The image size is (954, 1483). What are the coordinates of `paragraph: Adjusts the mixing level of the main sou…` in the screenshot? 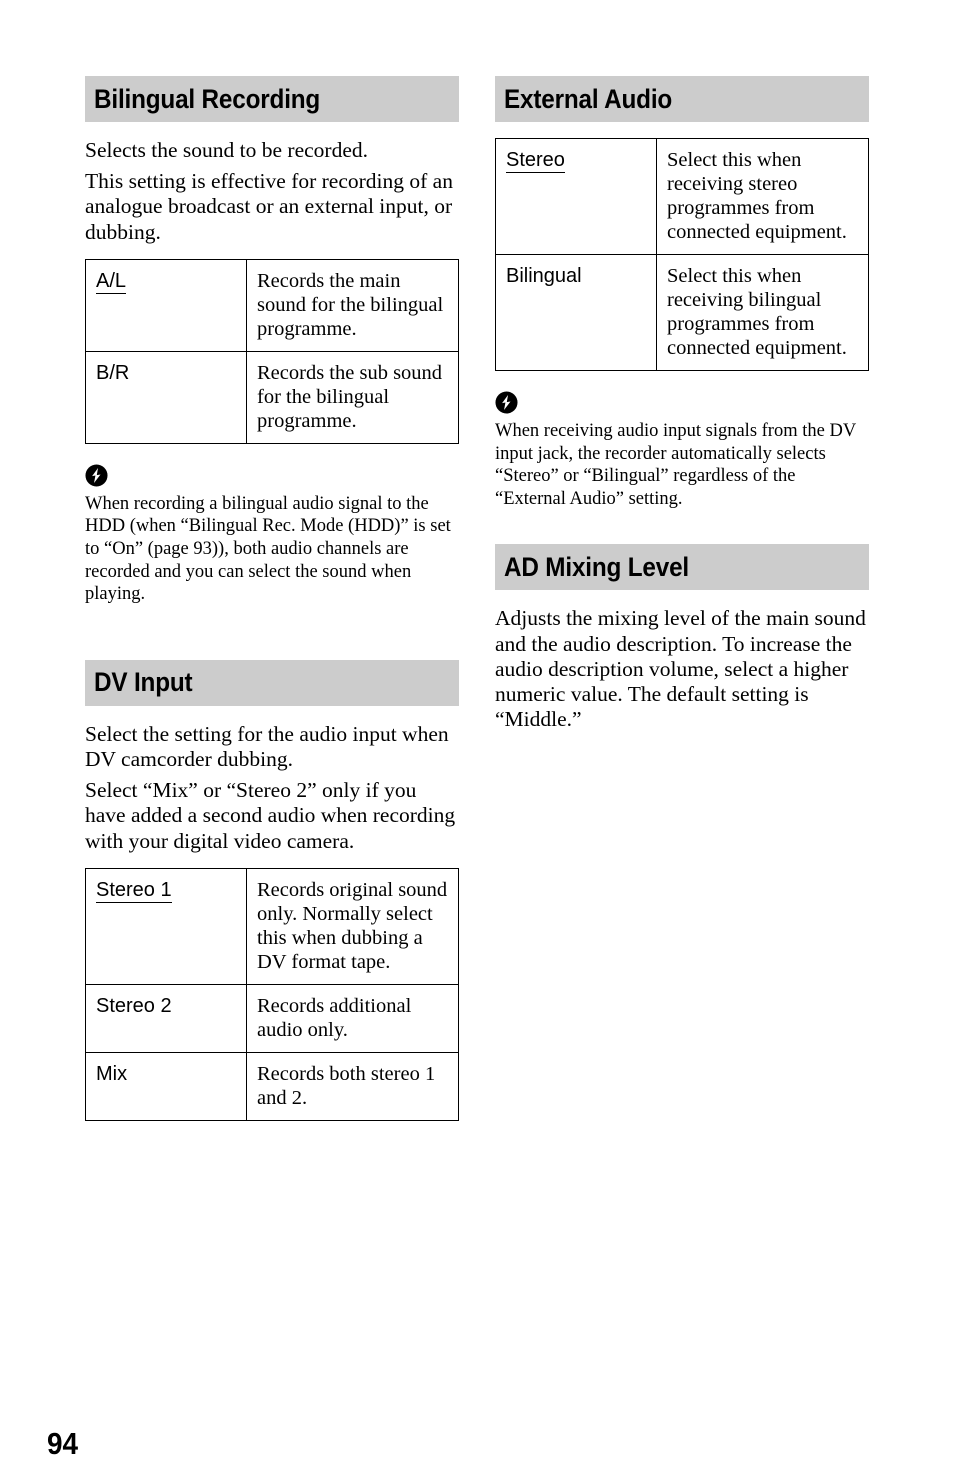 It's located at (680, 669).